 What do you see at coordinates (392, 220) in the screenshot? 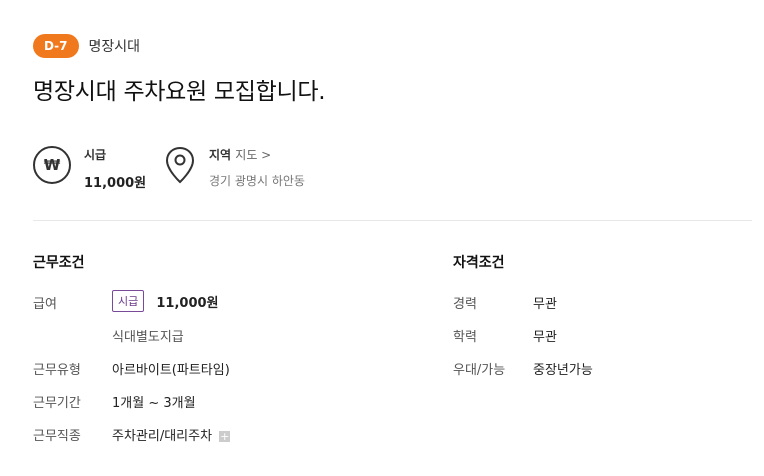
I see `divider` at bounding box center [392, 220].